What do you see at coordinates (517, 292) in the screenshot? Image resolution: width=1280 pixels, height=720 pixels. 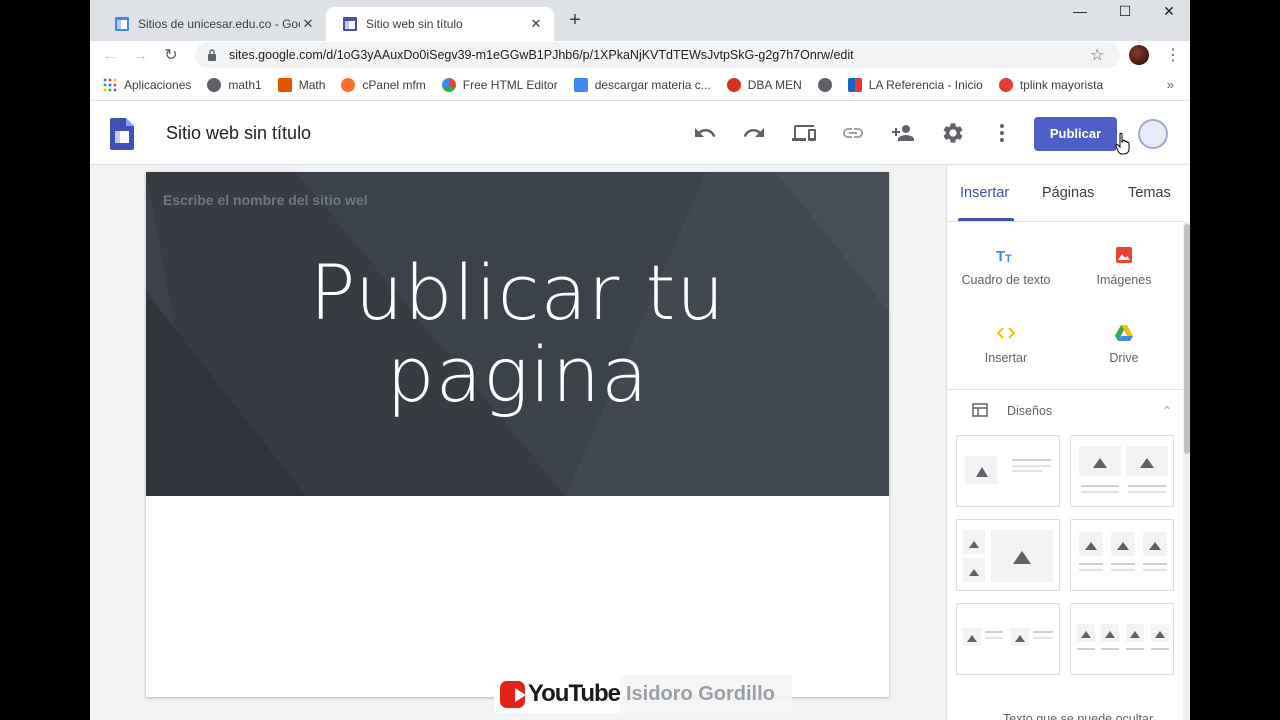 I see `hero-title-line: Publicar tu` at bounding box center [517, 292].